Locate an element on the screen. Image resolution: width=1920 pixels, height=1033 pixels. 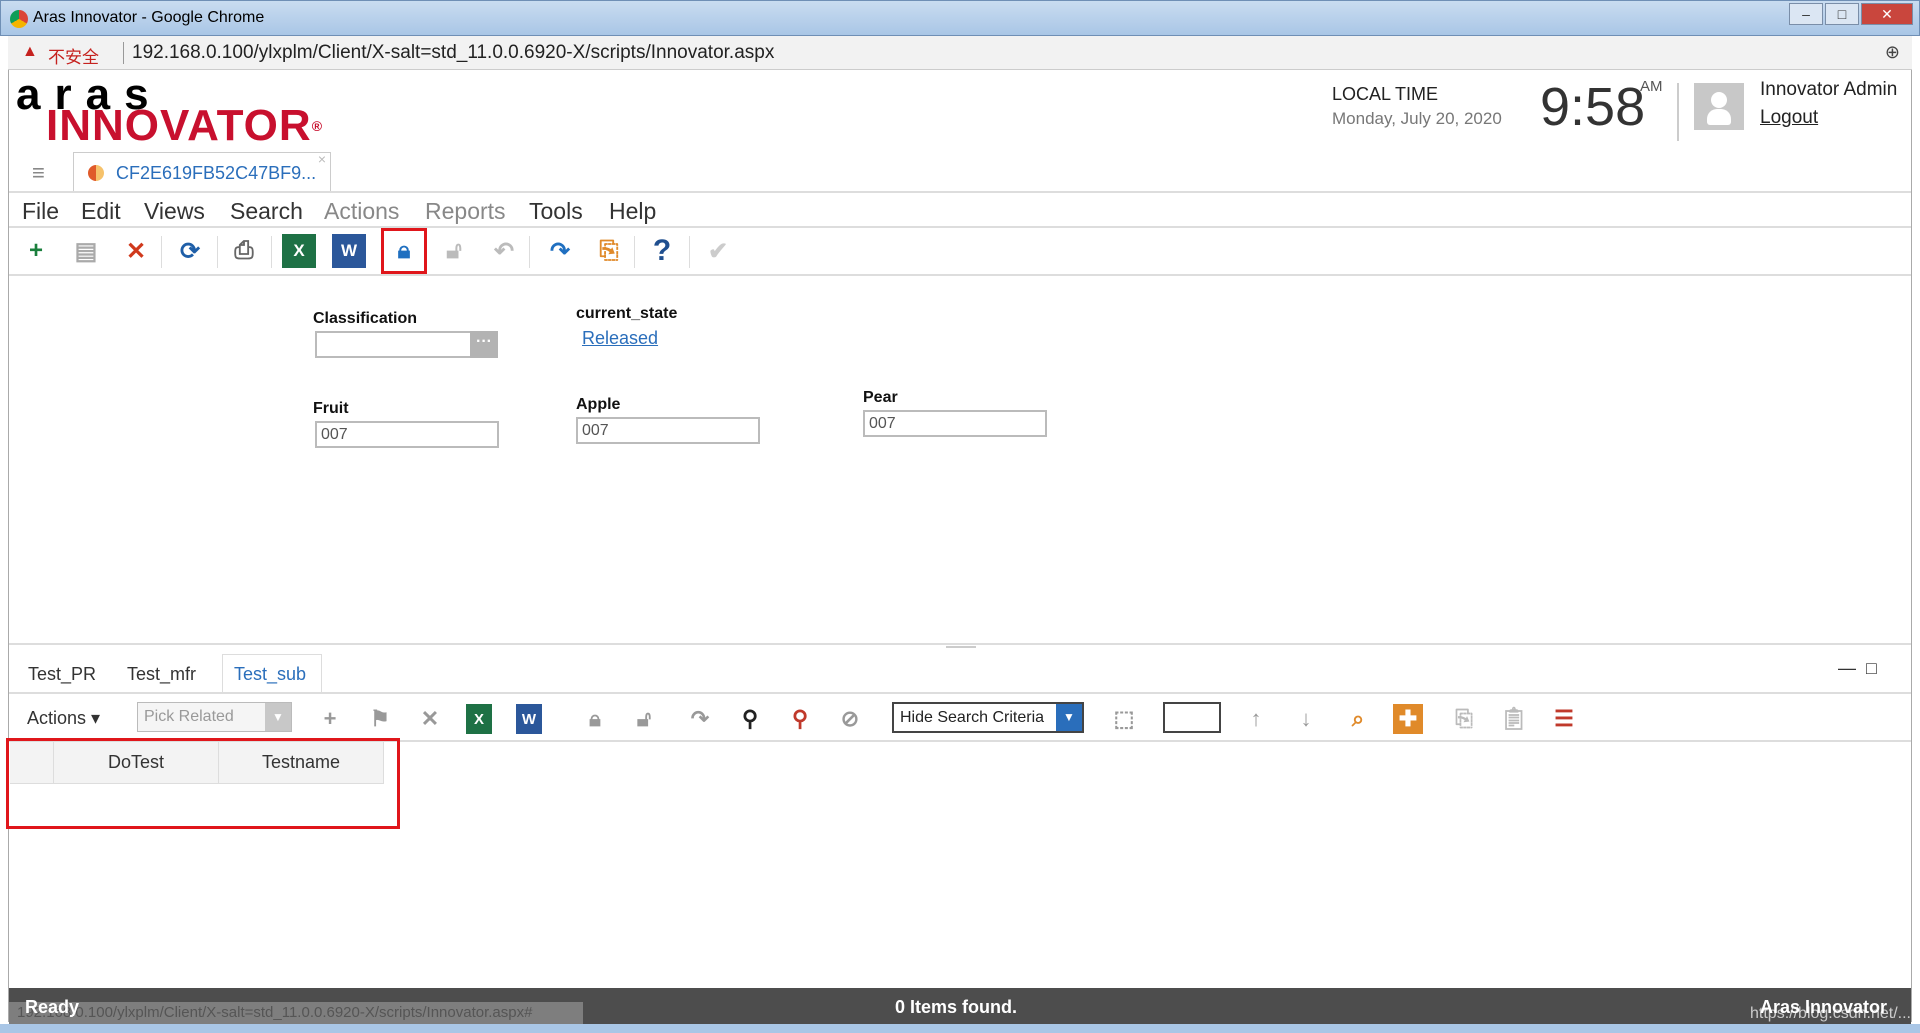
done-check-icon: ✔ is located at coordinates (718, 251).